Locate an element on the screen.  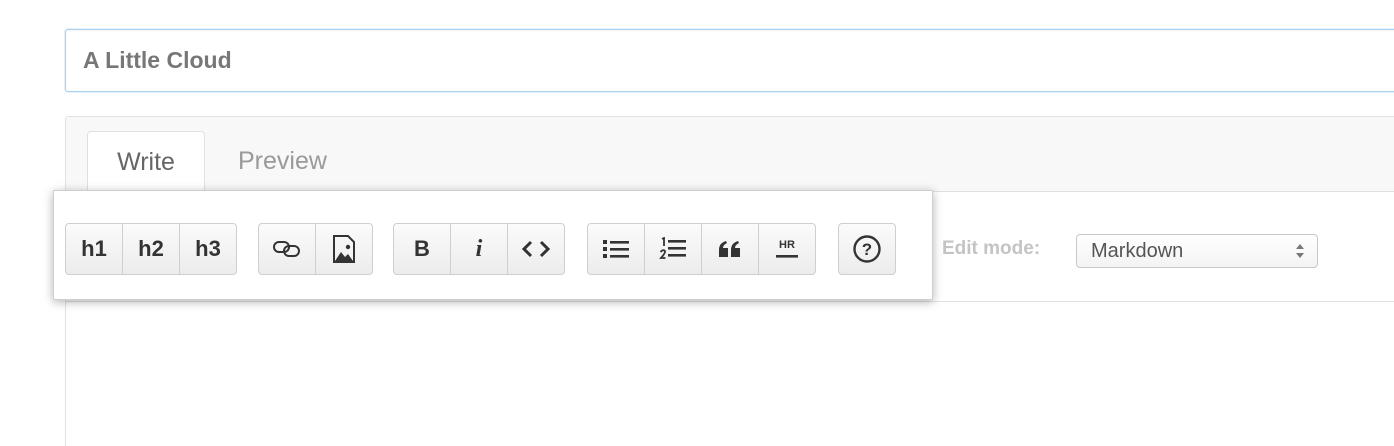
quote-button is located at coordinates (730, 249).